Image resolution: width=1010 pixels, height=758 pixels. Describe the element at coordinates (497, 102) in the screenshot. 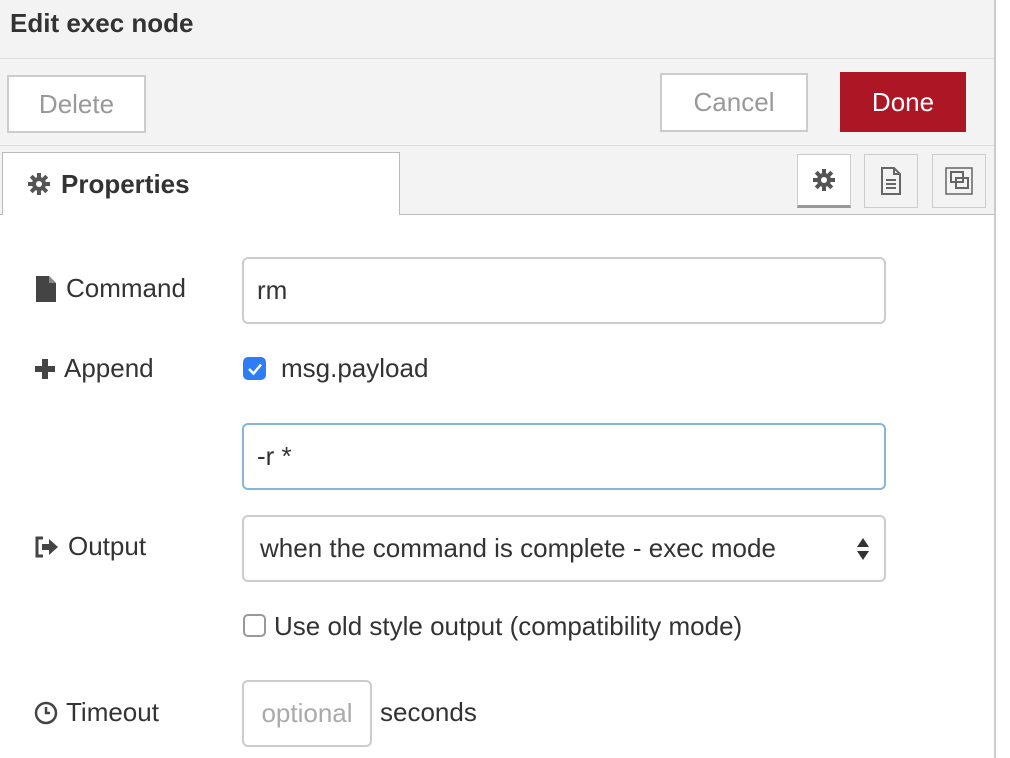

I see `tray-toolbar: Delete Cancel Done` at that location.